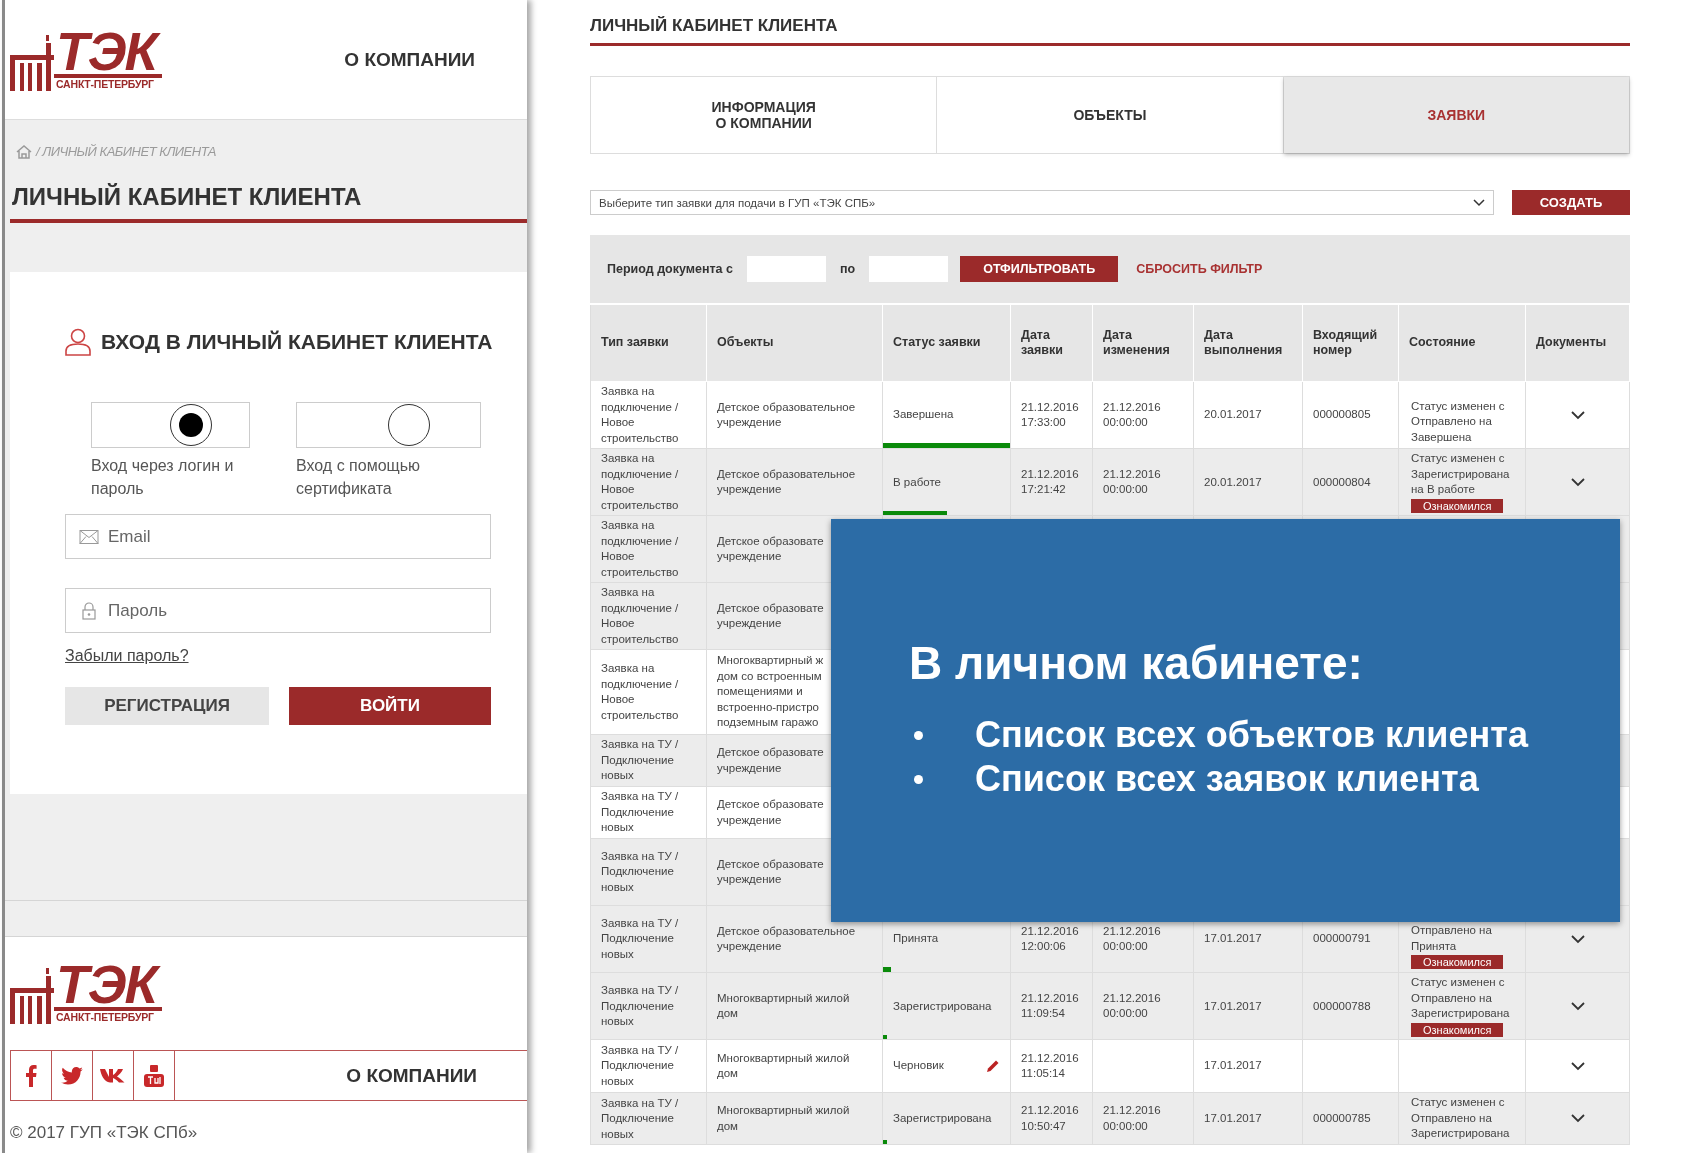 The height and width of the screenshot is (1153, 1685). Describe the element at coordinates (1571, 202) in the screenshot. I see `create-button: СОЗДАТЬ` at that location.